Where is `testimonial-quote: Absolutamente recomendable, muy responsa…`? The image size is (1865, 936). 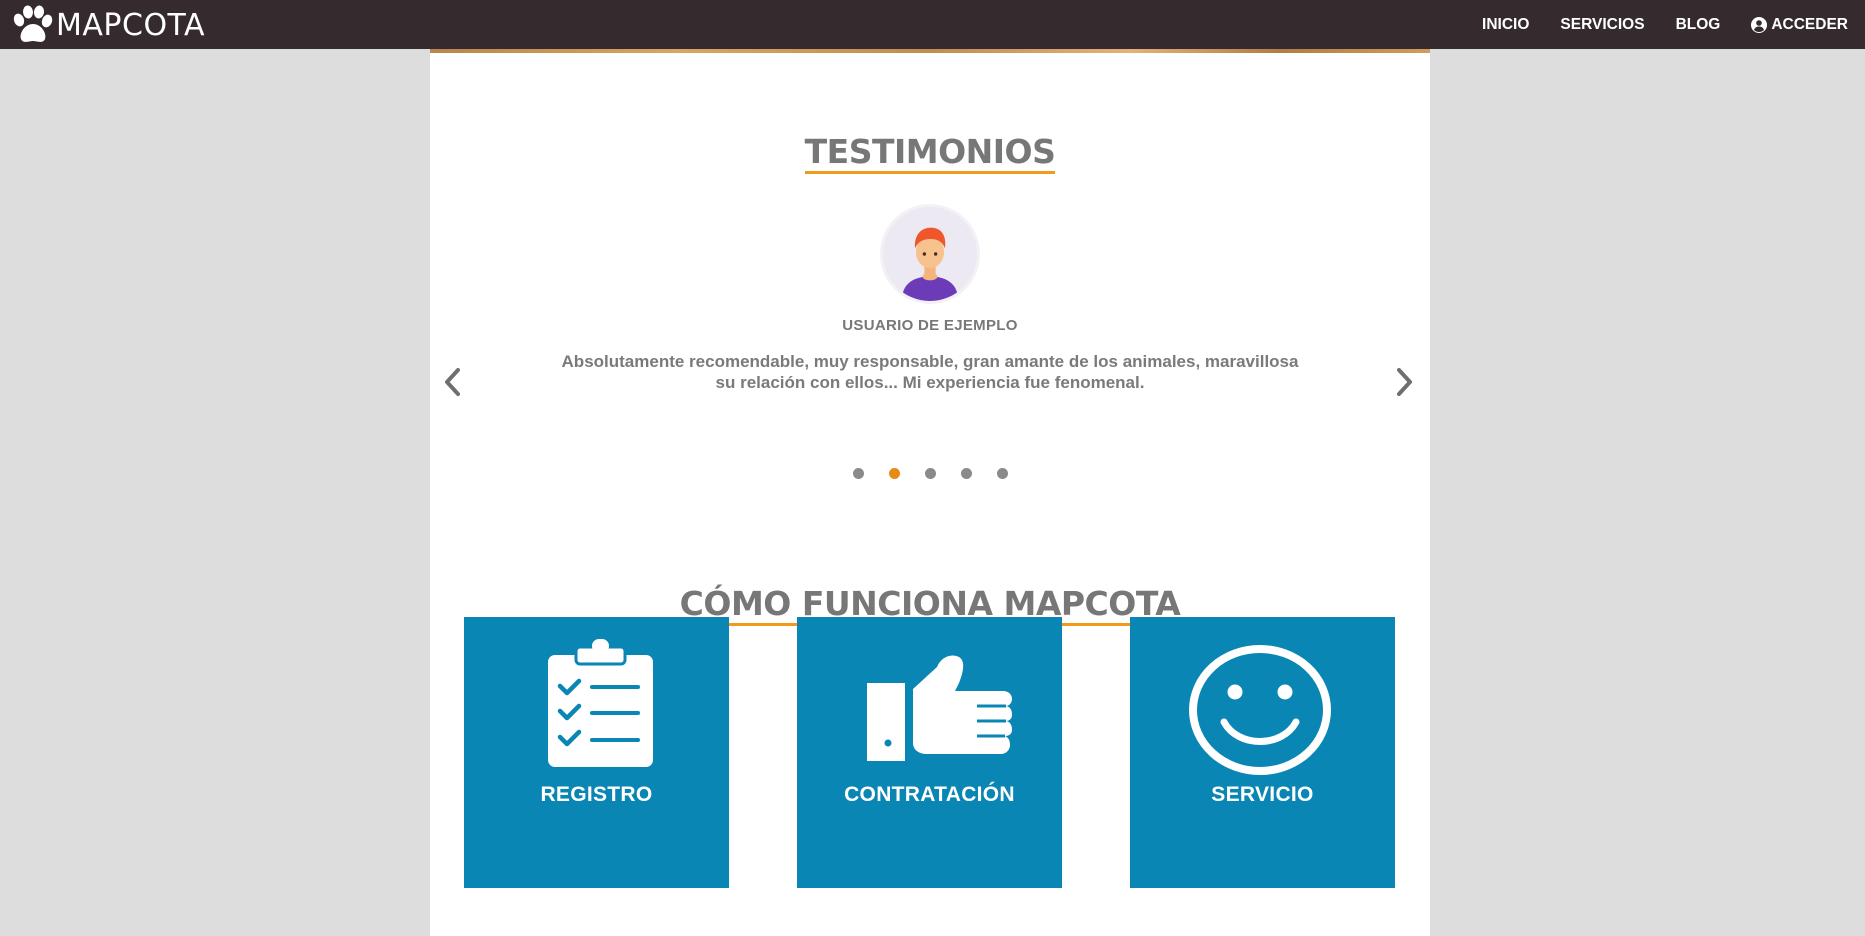
testimonial-quote: Absolutamente recomendable, muy responsa… is located at coordinates (930, 372).